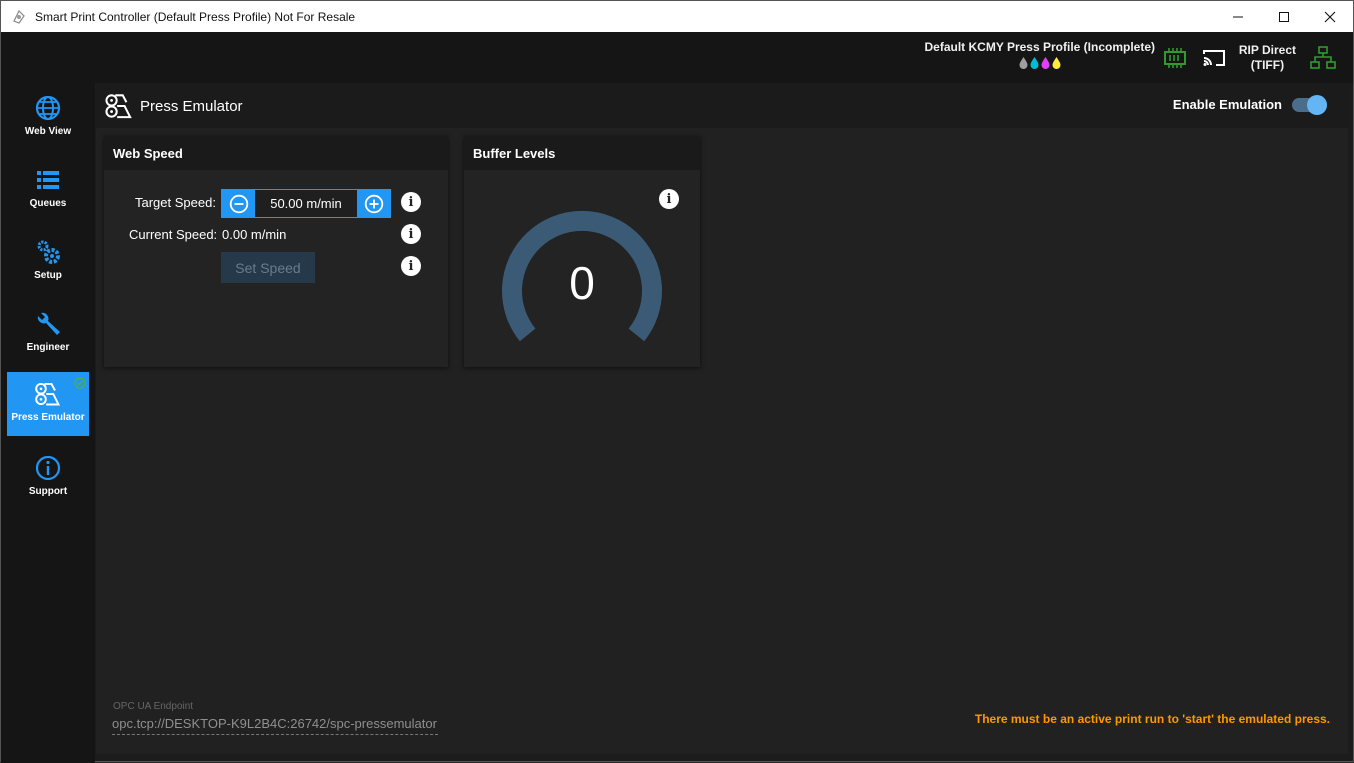 Image resolution: width=1354 pixels, height=763 pixels. Describe the element at coordinates (1267, 65) in the screenshot. I see `rip-line-2: (TIFF)` at that location.